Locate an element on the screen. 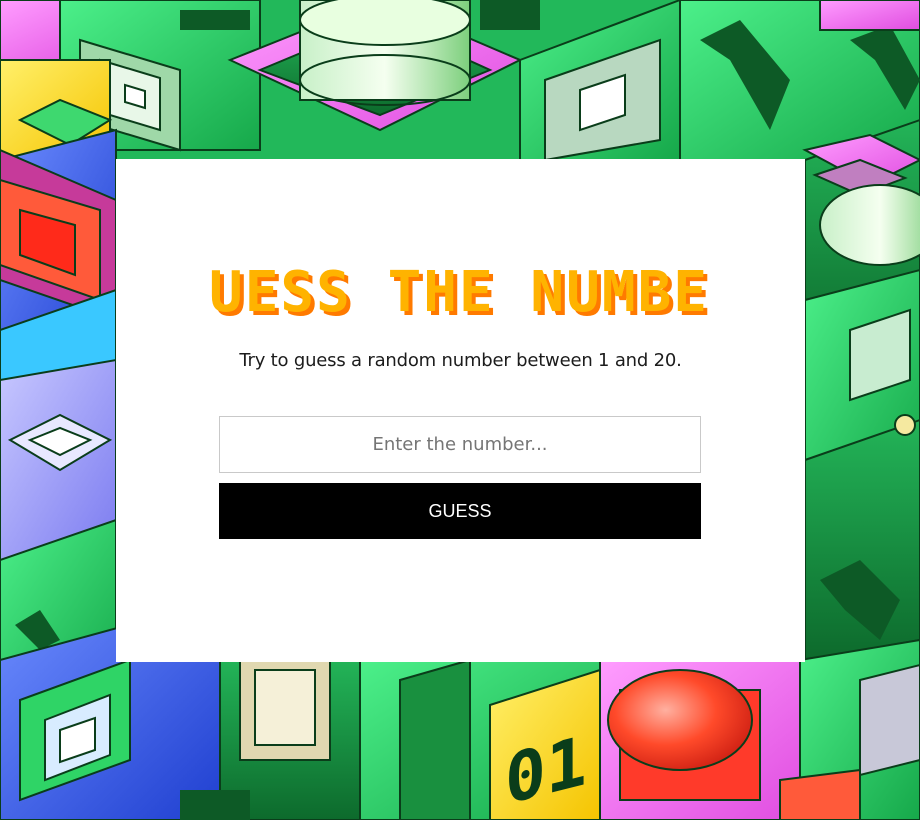 The image size is (920, 820). game-title-graphic: GUESS THE NUMBER GUESS THE NUMBER is located at coordinates (461, 293).